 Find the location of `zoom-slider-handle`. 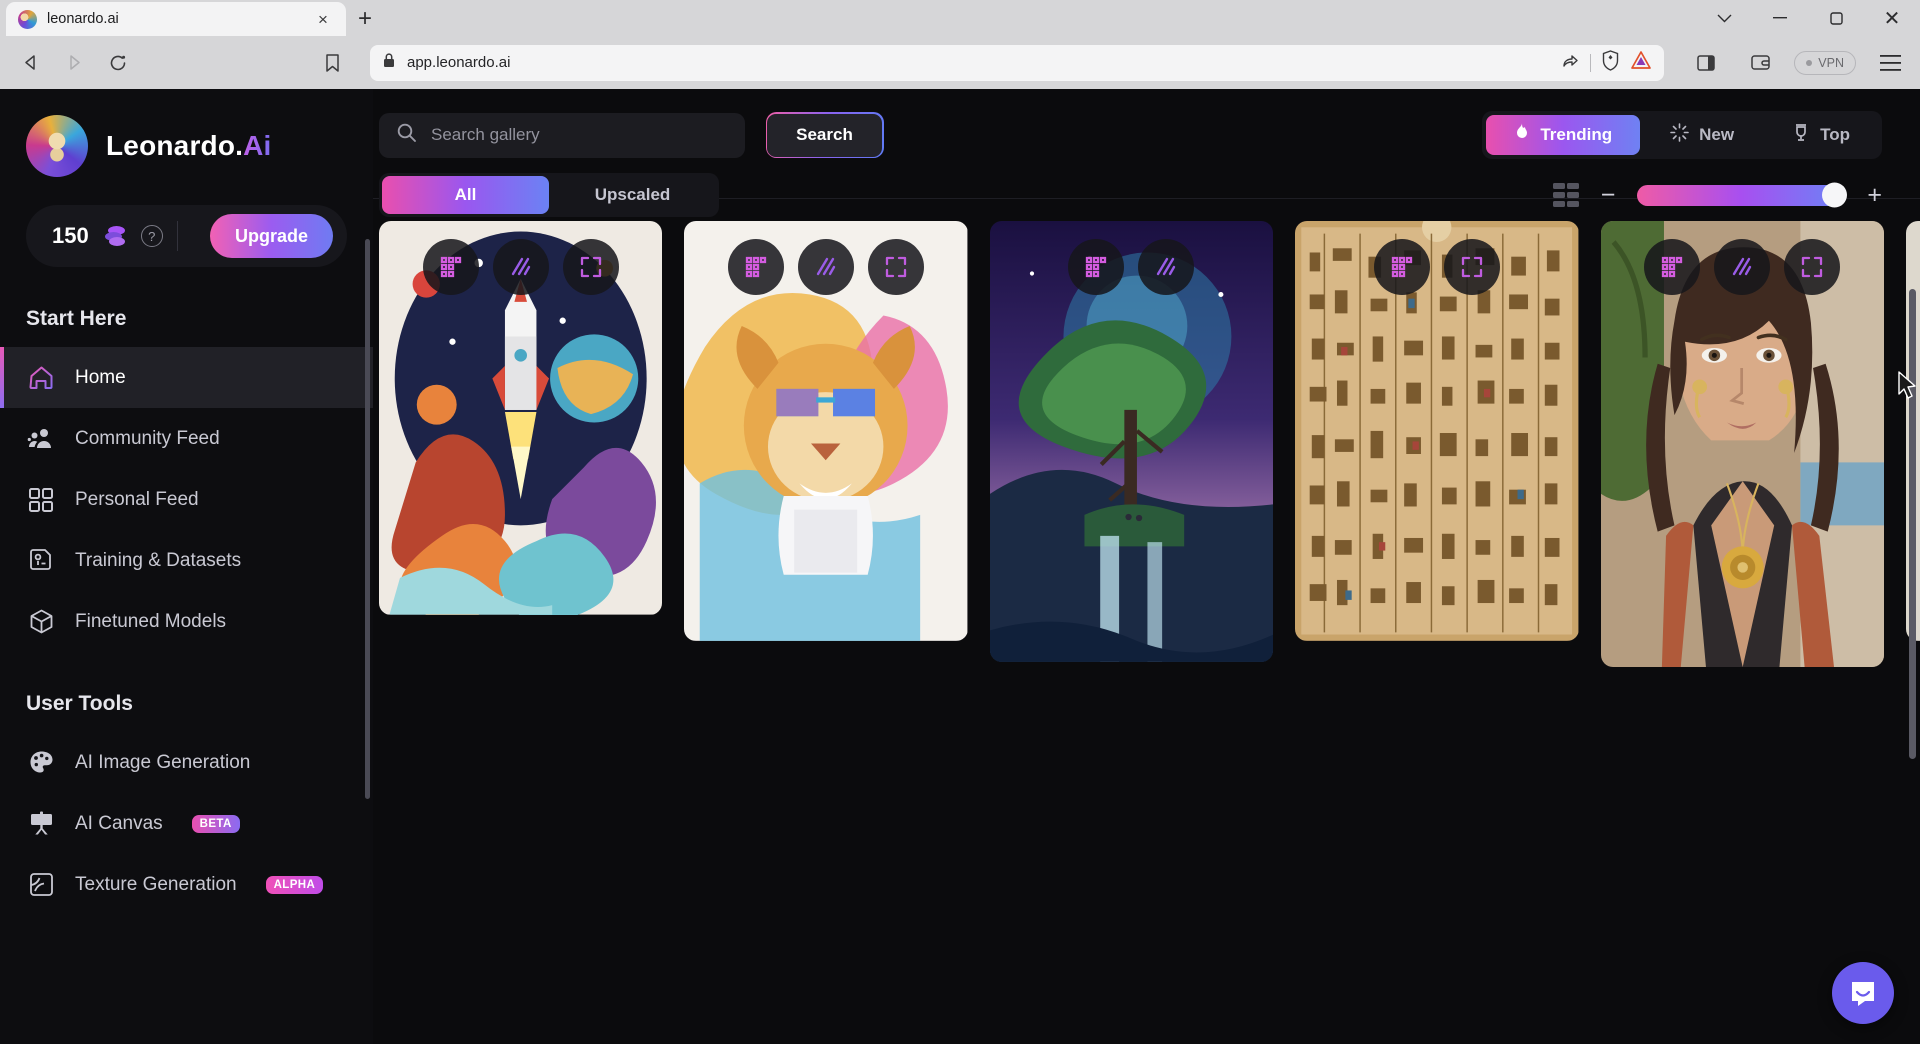

zoom-slider-handle is located at coordinates (1835, 195).